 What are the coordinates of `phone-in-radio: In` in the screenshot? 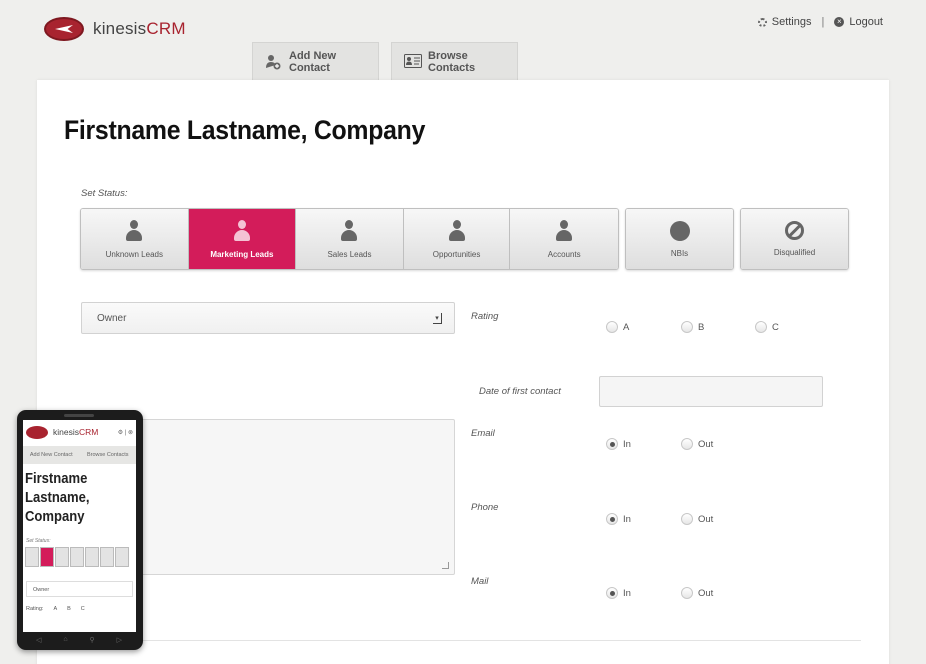 It's located at (618, 519).